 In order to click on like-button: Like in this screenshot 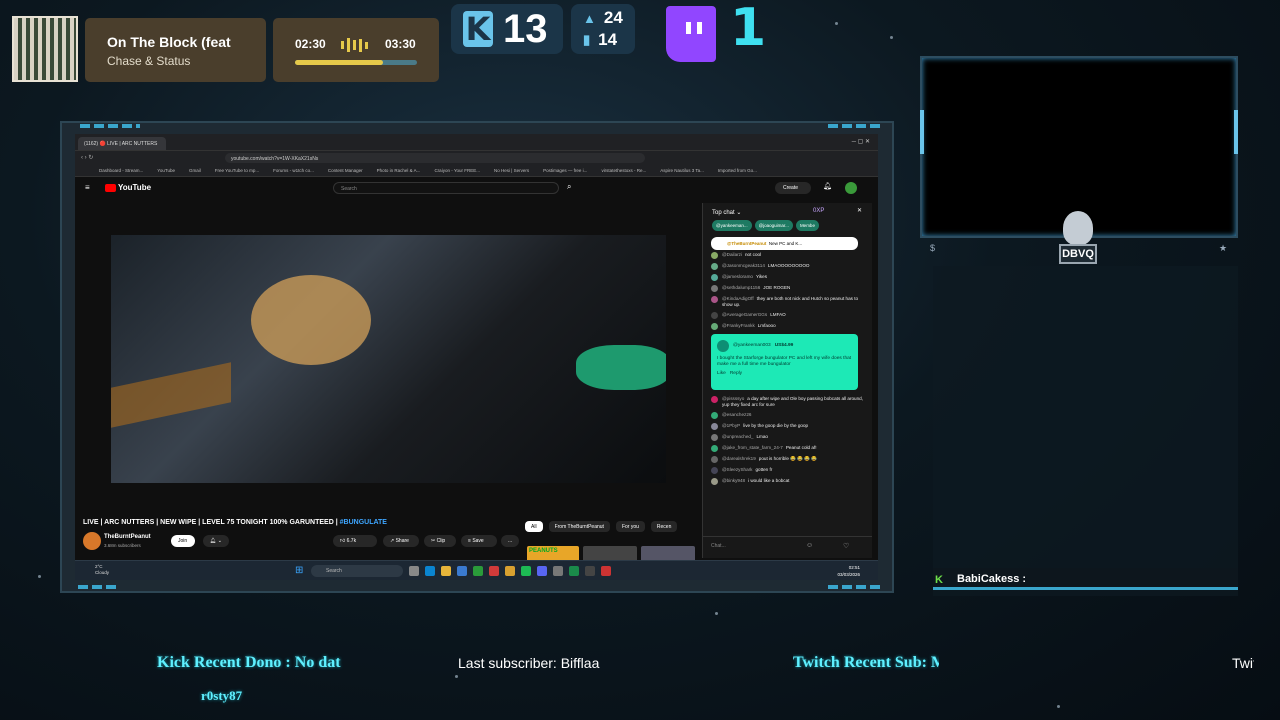, I will do `click(721, 373)`.